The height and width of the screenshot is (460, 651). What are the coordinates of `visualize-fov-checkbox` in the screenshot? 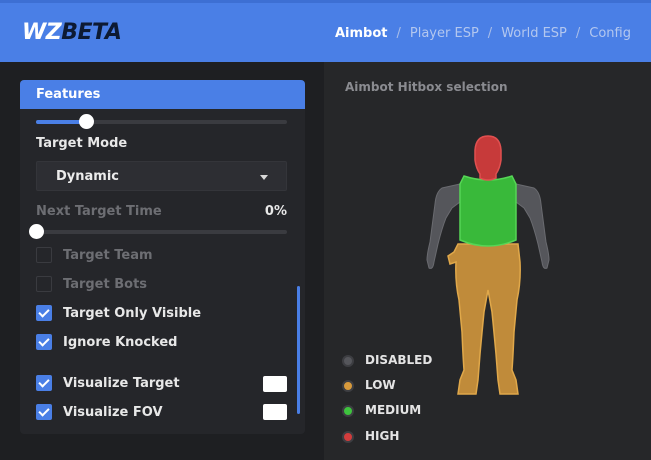 It's located at (44, 412).